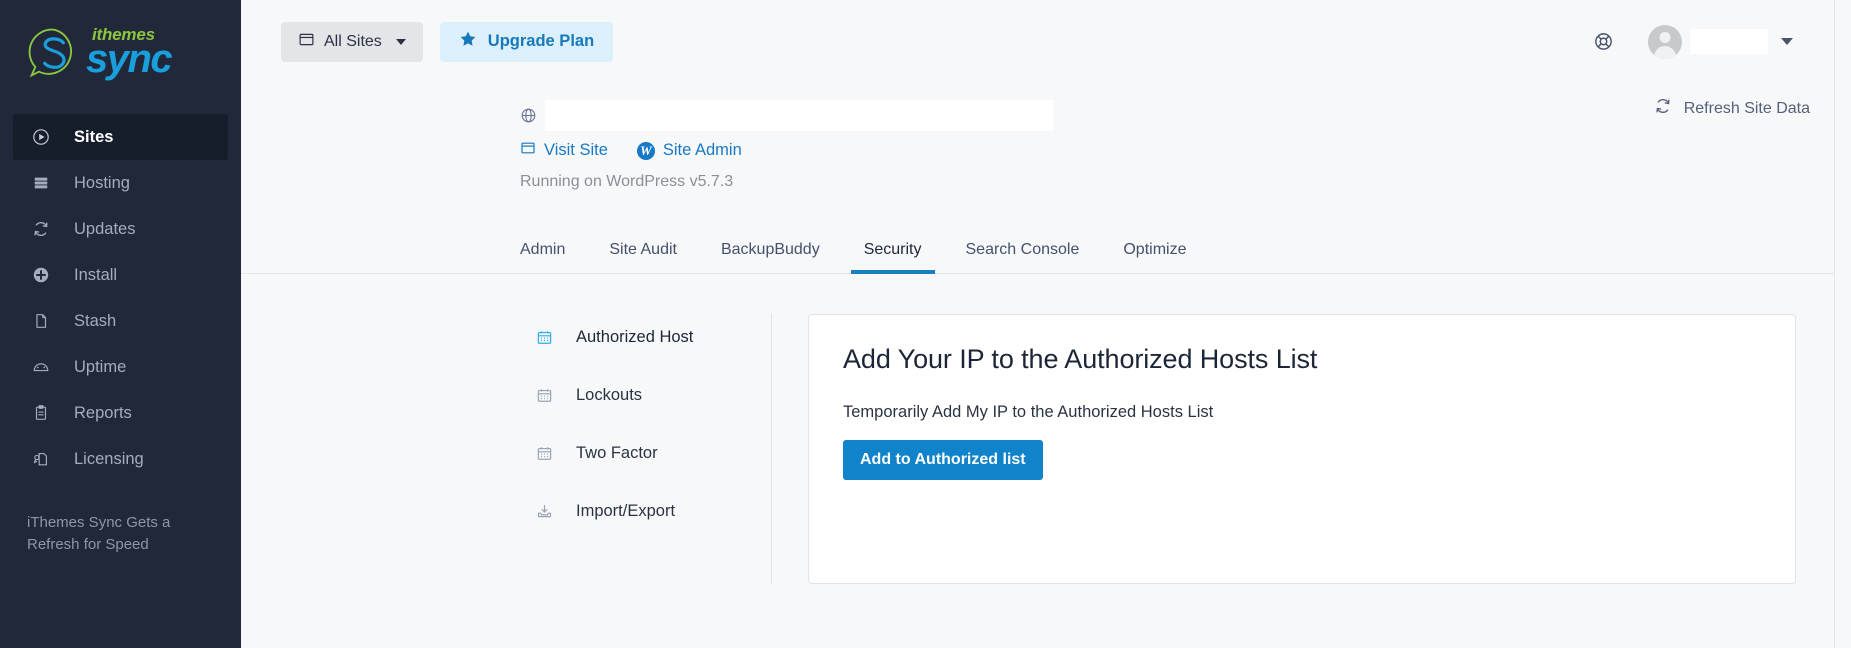 This screenshot has width=1851, height=648. I want to click on tab-search-console: Search Console, so click(1023, 257).